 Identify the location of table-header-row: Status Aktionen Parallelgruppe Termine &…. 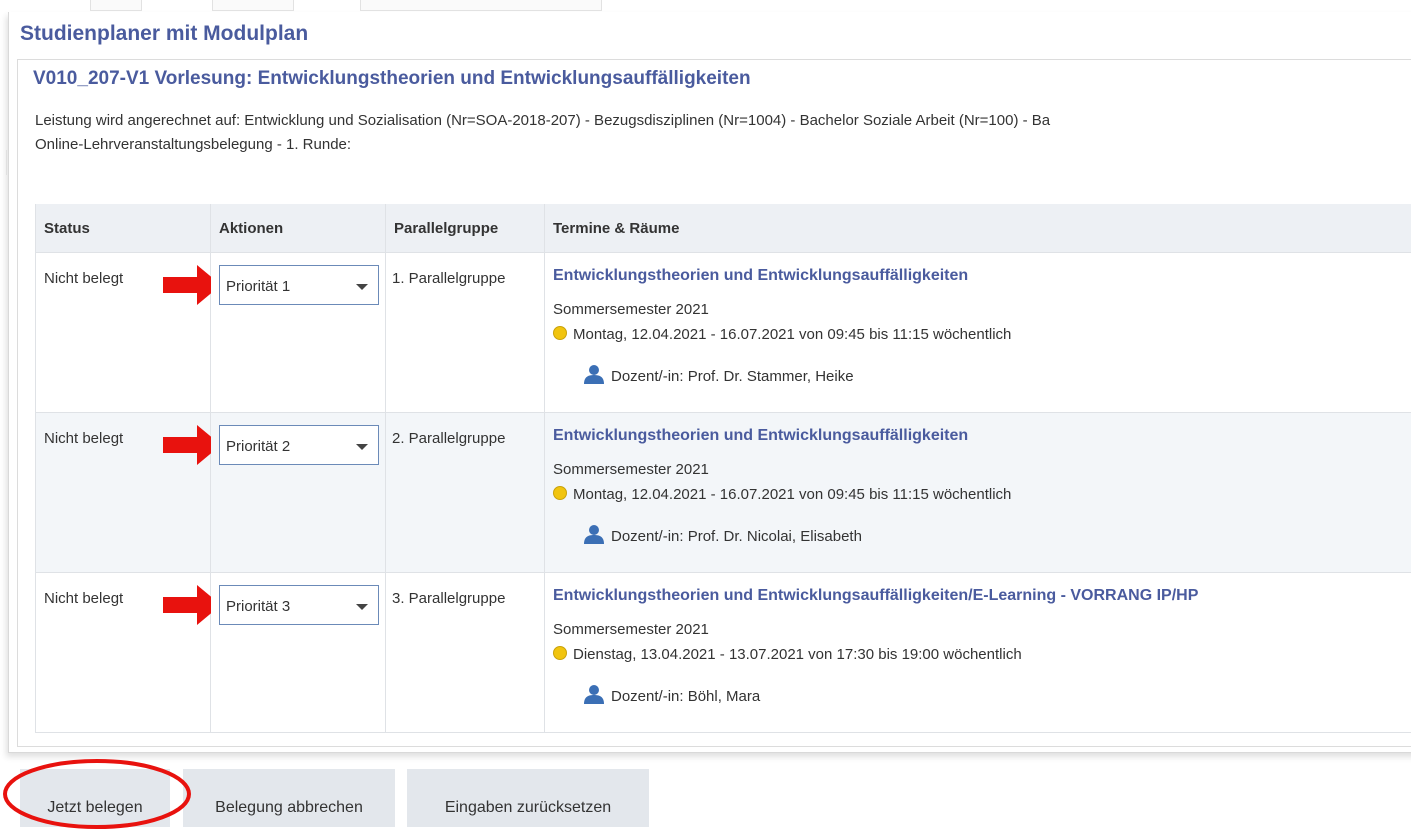
(723, 228).